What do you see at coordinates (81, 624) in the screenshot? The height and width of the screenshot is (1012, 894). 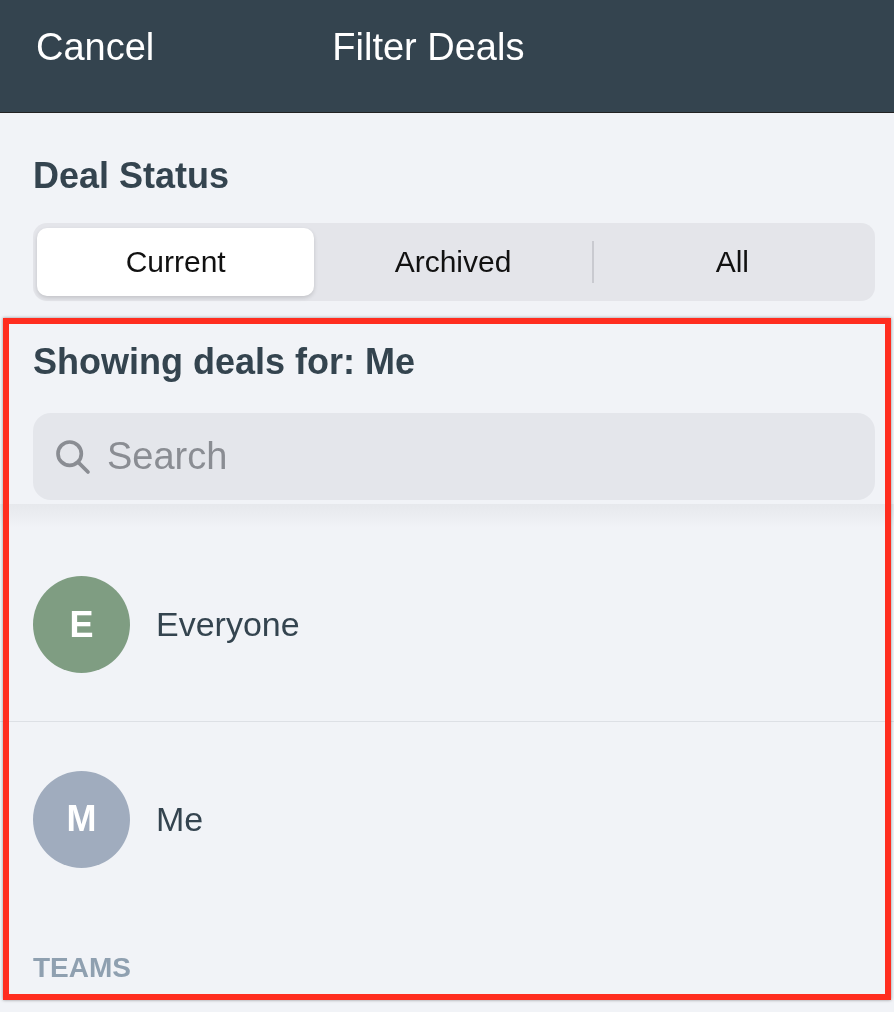 I see `avatar: E` at bounding box center [81, 624].